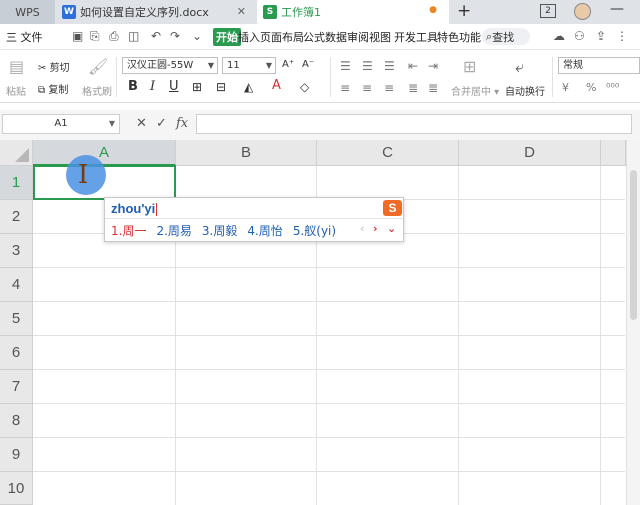 The width and height of the screenshot is (640, 505). Describe the element at coordinates (54, 66) in the screenshot. I see `cut-button: ✂ 剪切` at that location.